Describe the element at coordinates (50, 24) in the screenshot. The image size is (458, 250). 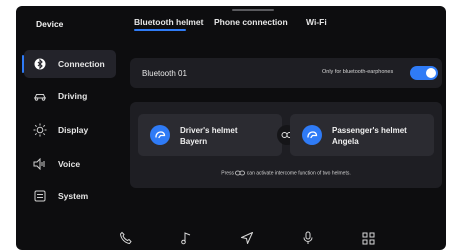
I see `sidebar-title: Device` at that location.